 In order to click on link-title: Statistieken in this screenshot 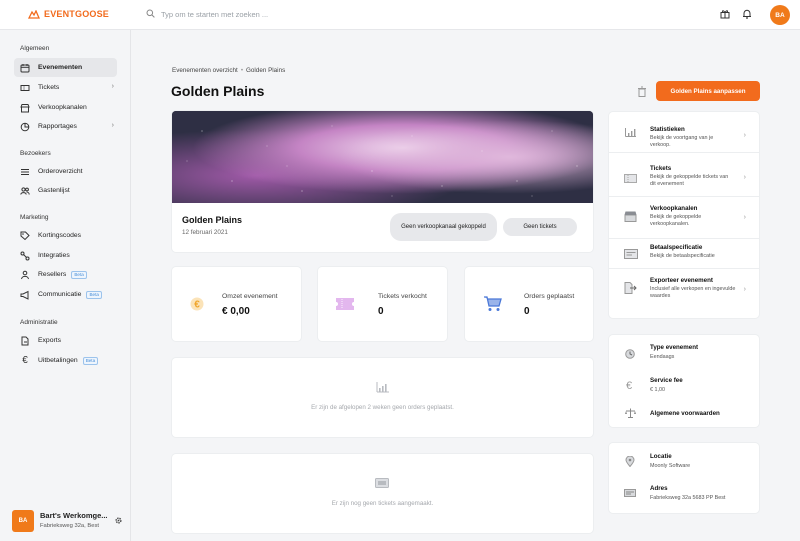, I will do `click(667, 129)`.